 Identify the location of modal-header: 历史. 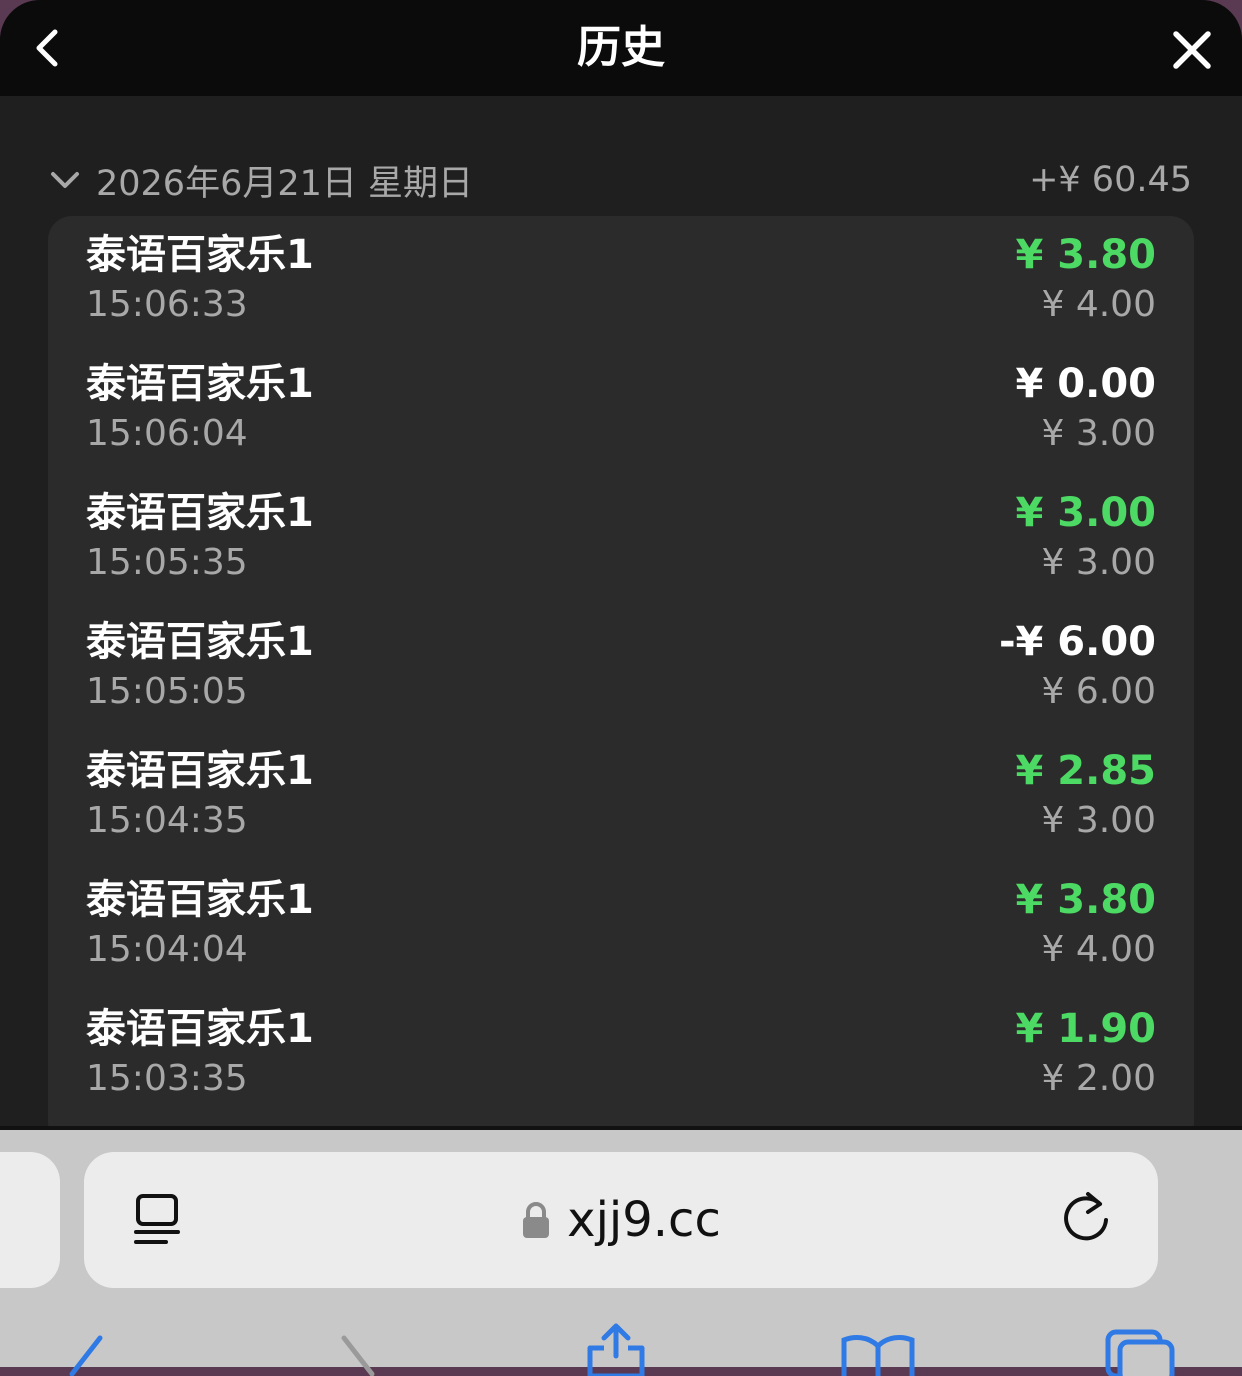
(621, 48).